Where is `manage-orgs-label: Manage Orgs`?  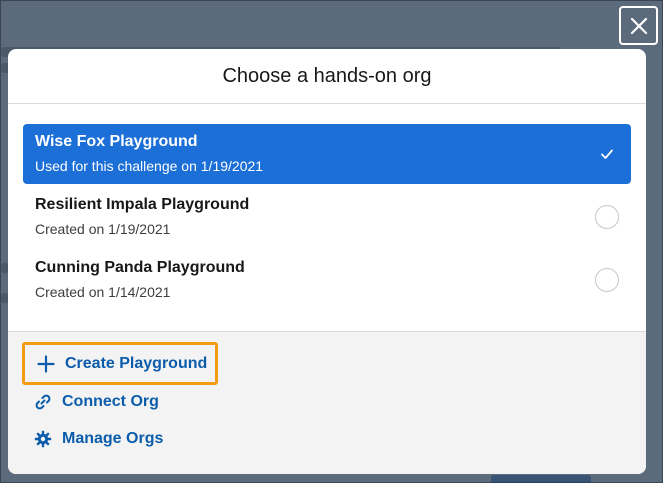
manage-orgs-label: Manage Orgs is located at coordinates (113, 438).